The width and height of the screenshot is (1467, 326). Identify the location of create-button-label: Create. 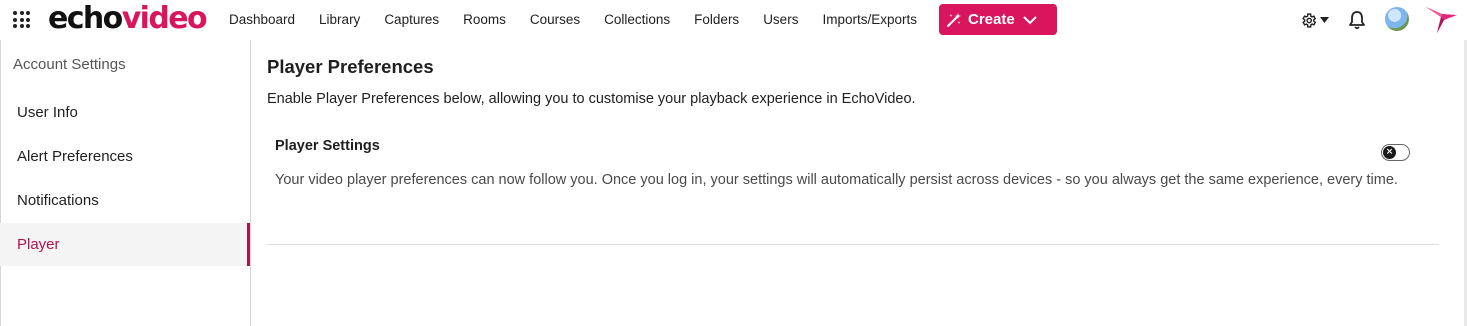
(991, 19).